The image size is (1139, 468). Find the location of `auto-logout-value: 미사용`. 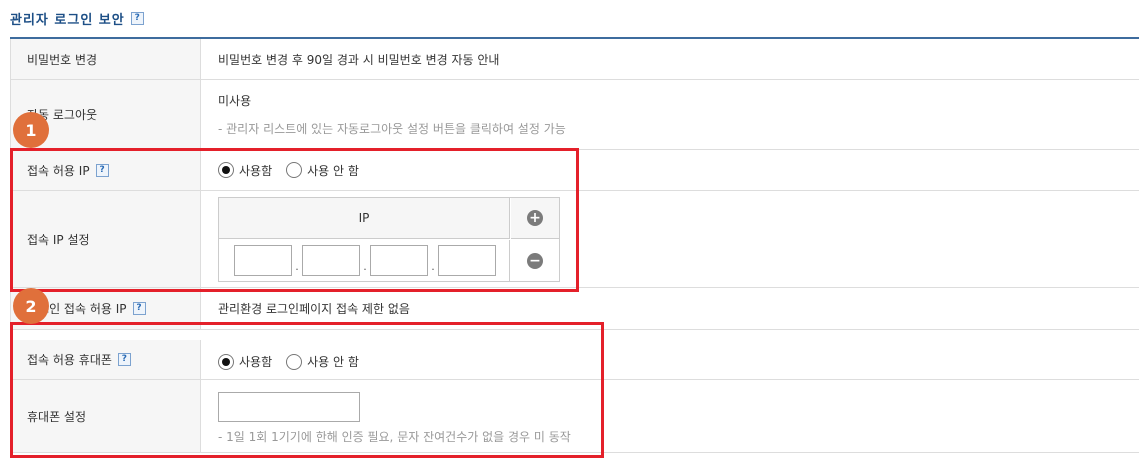

auto-logout-value: 미사용 is located at coordinates (235, 101).